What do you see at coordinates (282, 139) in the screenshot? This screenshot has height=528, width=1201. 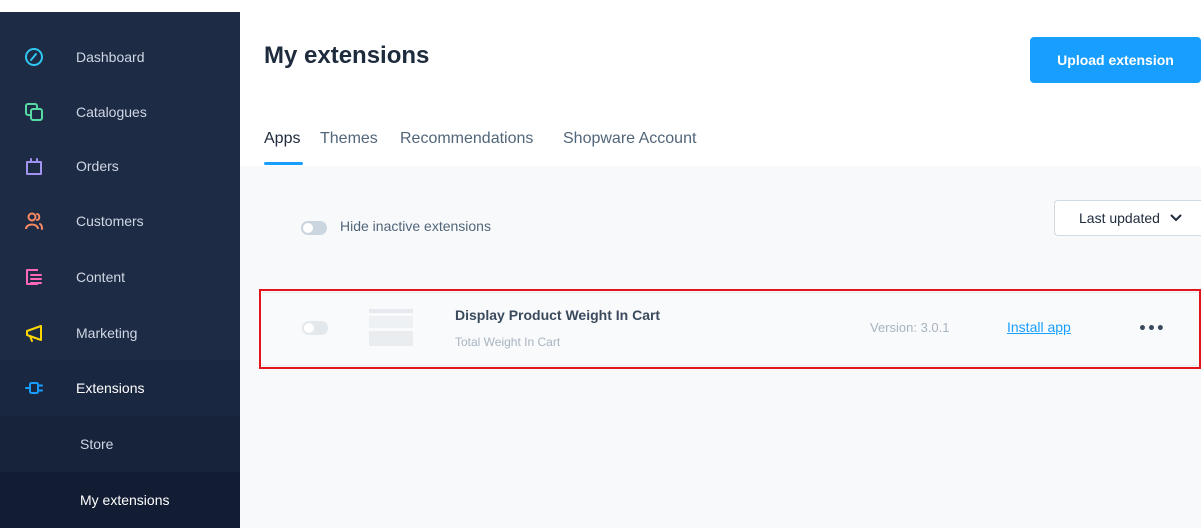 I see `tab-apps: Apps` at bounding box center [282, 139].